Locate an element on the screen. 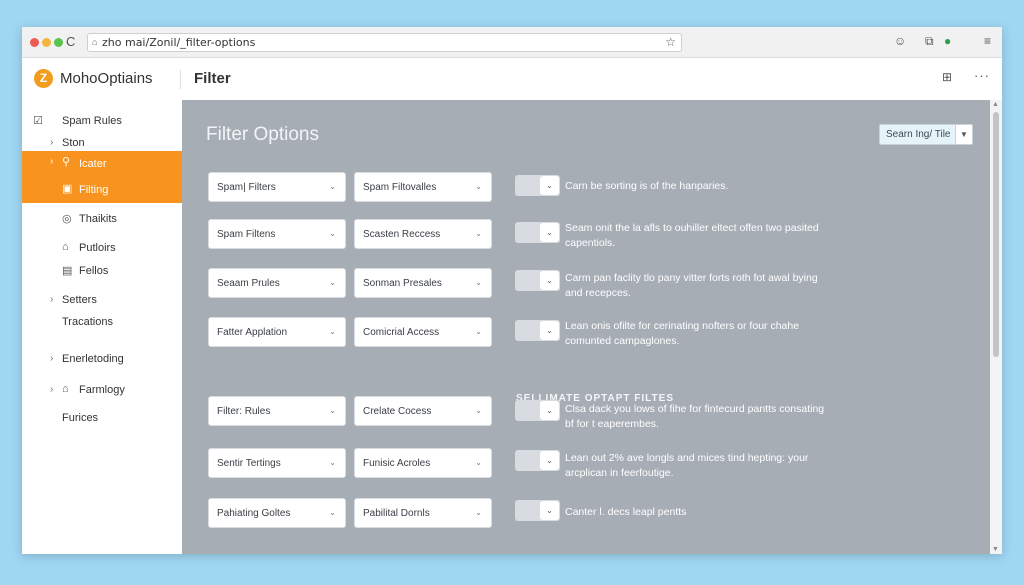 The image size is (1024, 585). filter-dropdown-left: Fatter Applation ⌄ is located at coordinates (277, 332).